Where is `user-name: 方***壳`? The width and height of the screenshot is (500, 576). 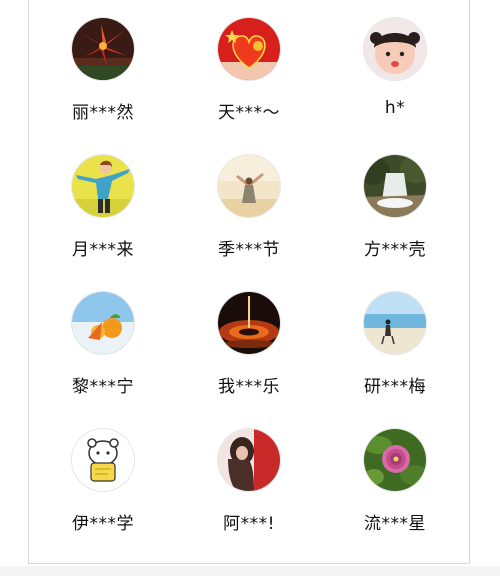
user-name: 方***壳 is located at coordinates (395, 250).